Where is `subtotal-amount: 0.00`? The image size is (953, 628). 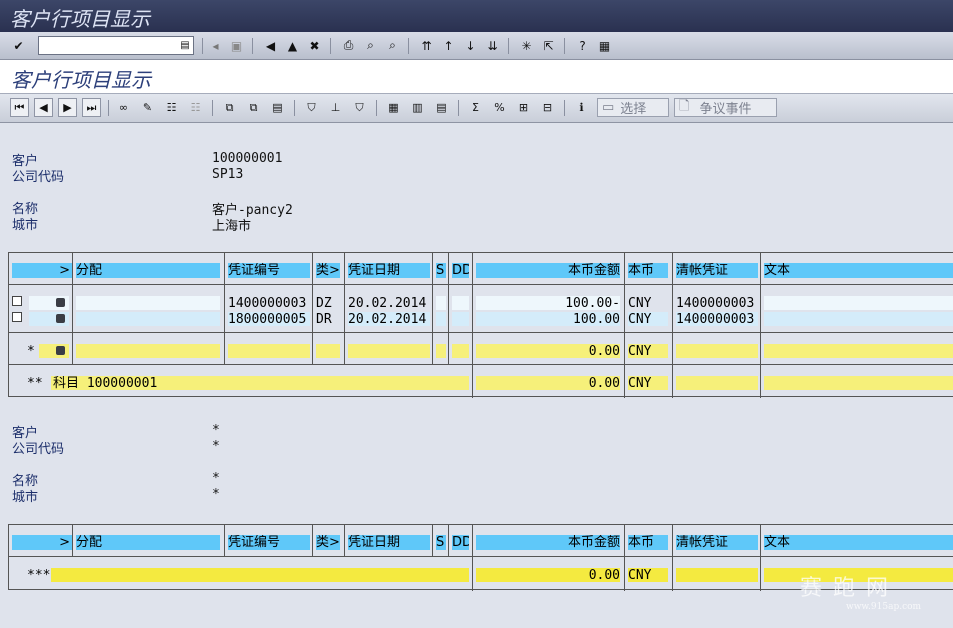 subtotal-amount: 0.00 is located at coordinates (604, 351).